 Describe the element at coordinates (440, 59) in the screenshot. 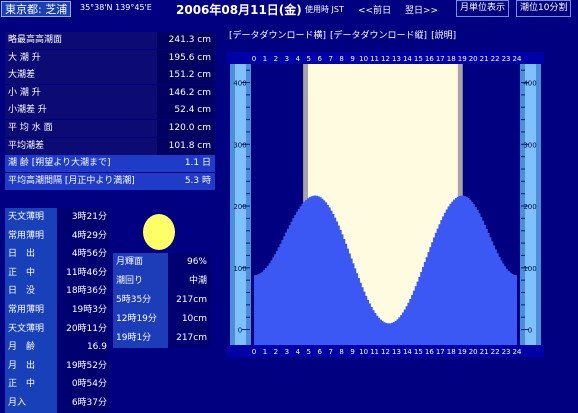

I see `x-tick-label: 17` at that location.